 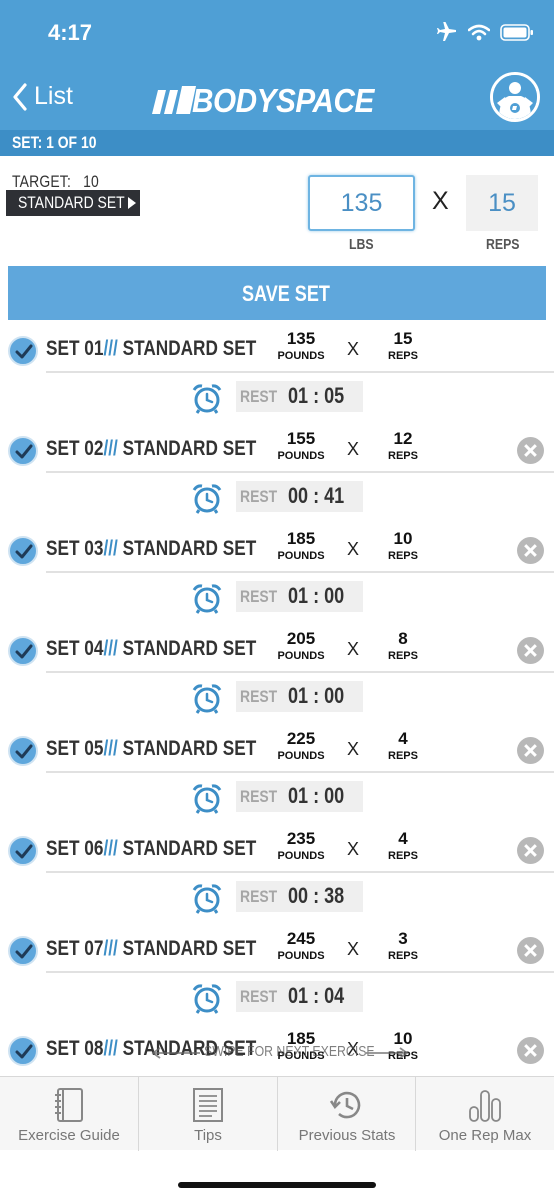 I want to click on rest-timer: REST 00 : 41, so click(x=299, y=496).